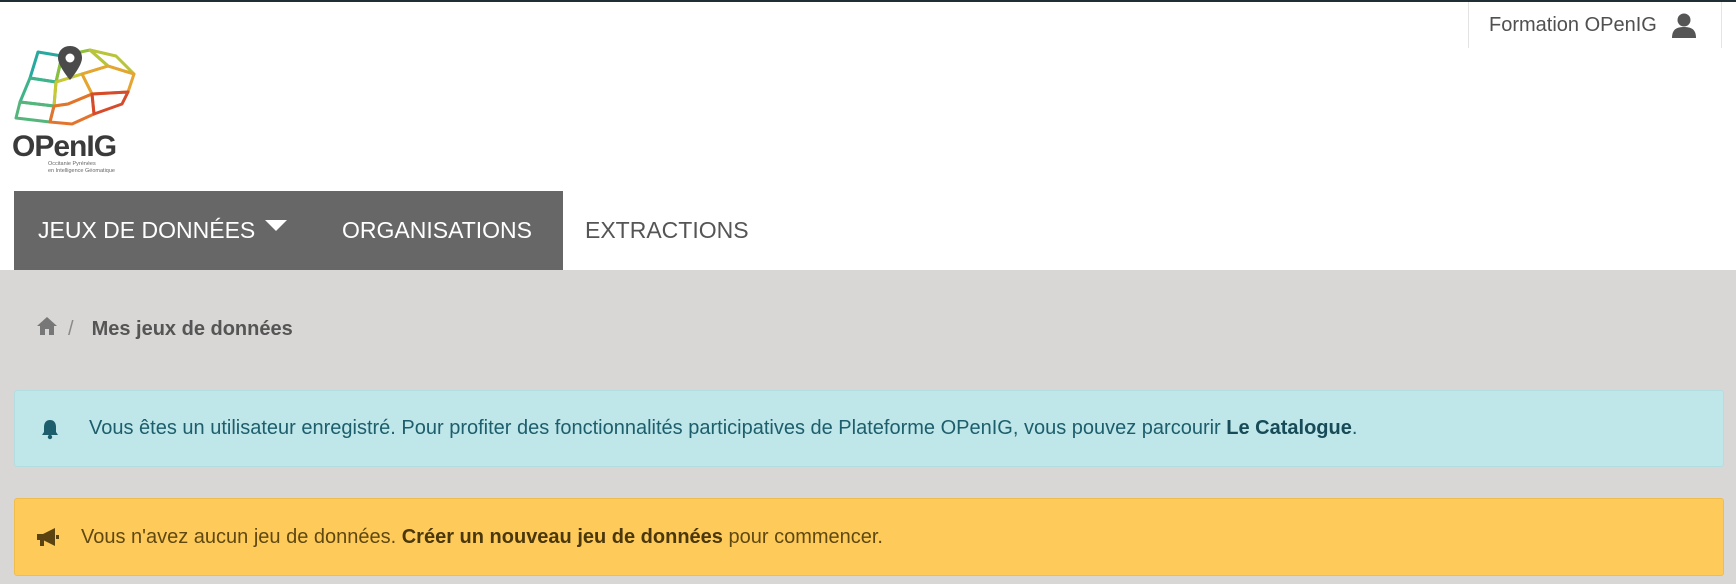  Describe the element at coordinates (1684, 25) in the screenshot. I see `user-icon` at that location.